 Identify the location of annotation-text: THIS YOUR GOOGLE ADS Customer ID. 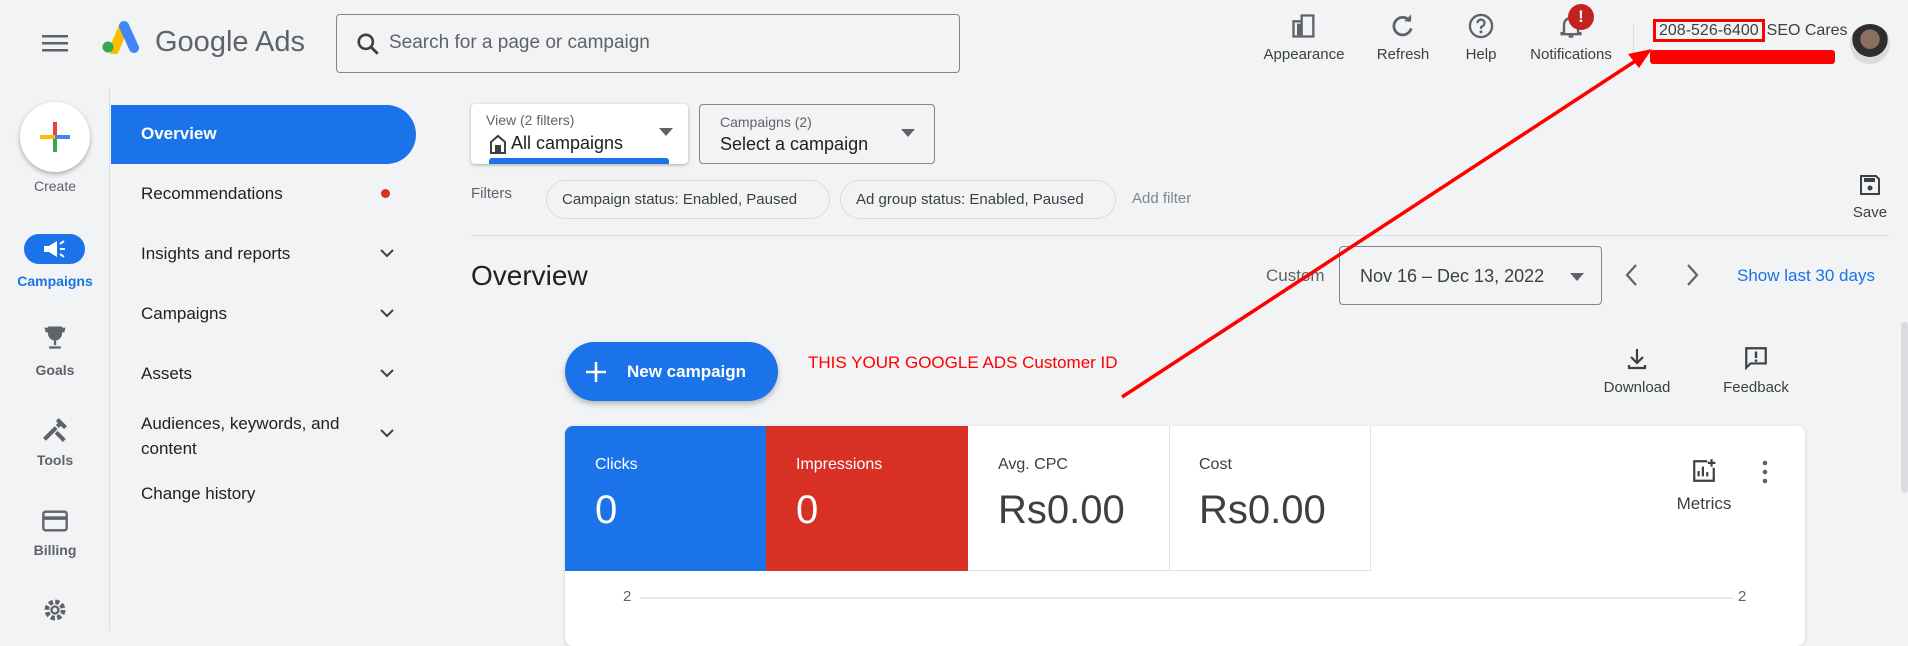
(963, 362).